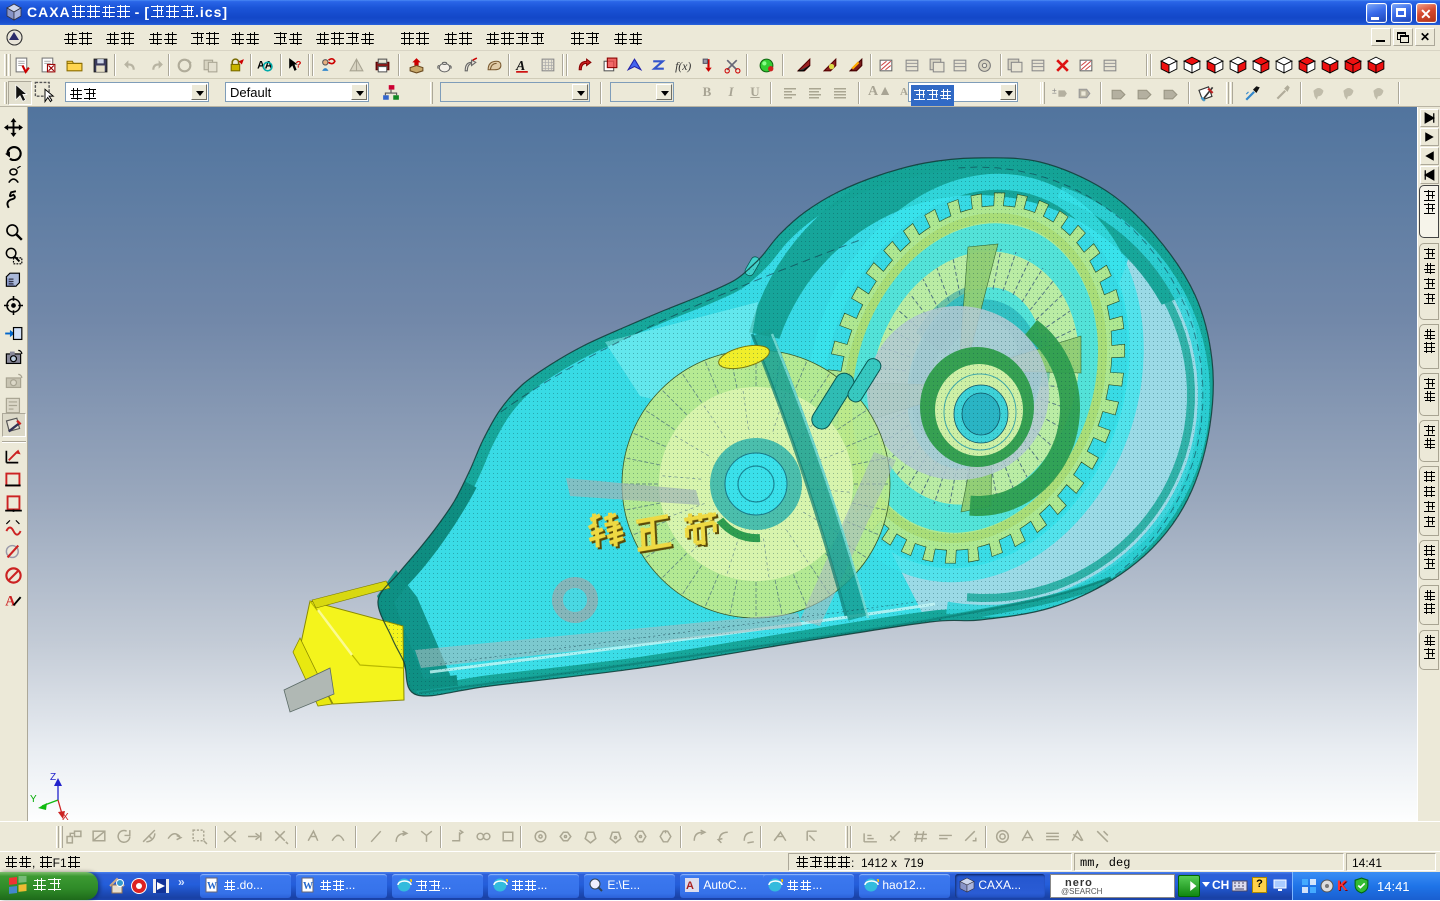 The width and height of the screenshot is (1440, 901). Describe the element at coordinates (65, 816) in the screenshot. I see `svg-text: X` at that location.